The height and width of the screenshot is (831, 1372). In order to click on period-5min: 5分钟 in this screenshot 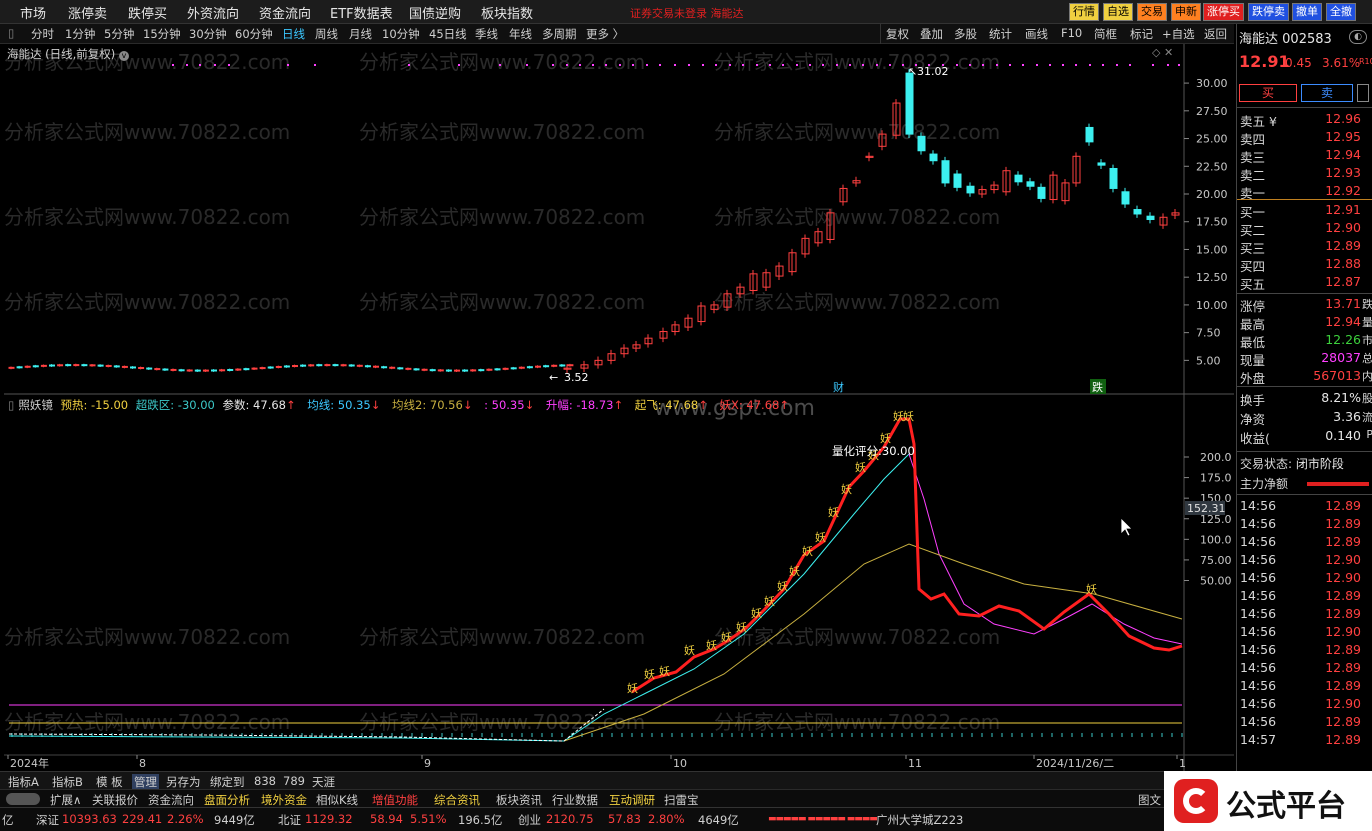, I will do `click(119, 34)`.